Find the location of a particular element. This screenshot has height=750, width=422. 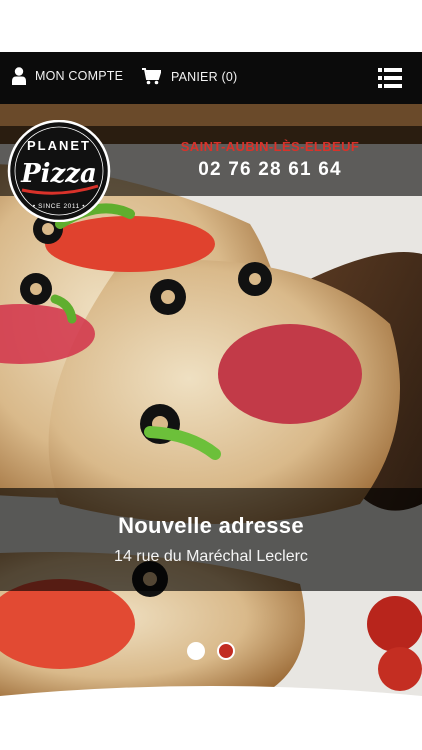

logo-main-text: Pizza is located at coordinates (58, 174).